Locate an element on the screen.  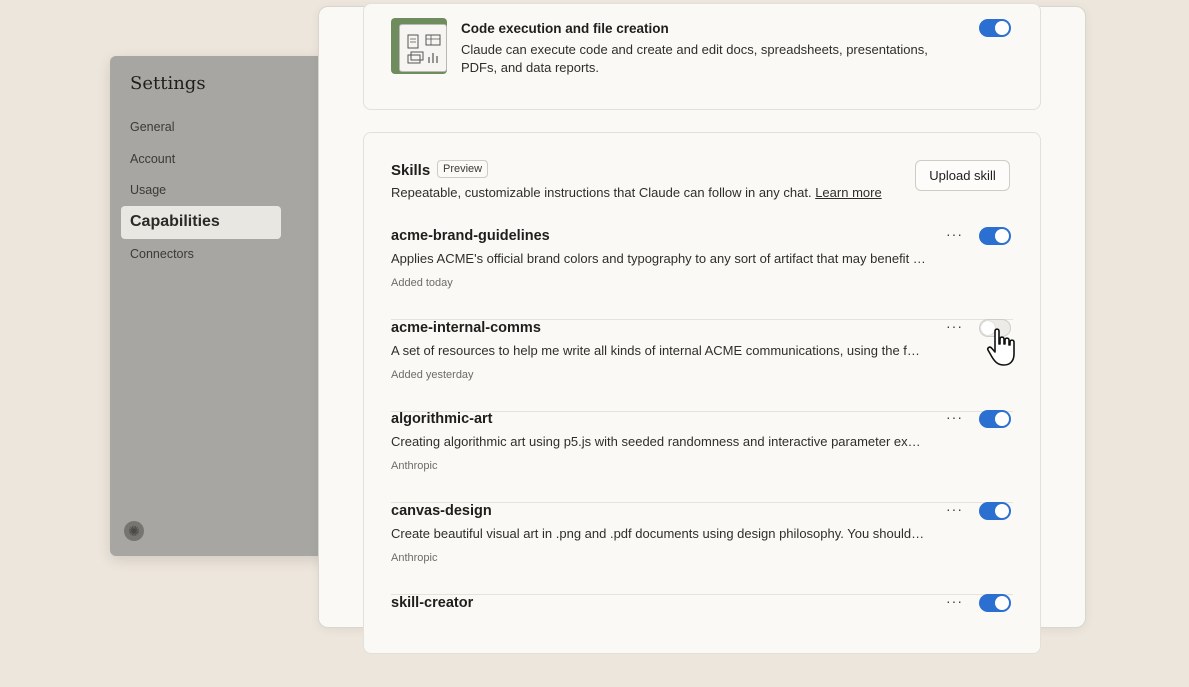
nav-item-connectors: Connectors is located at coordinates (162, 254).